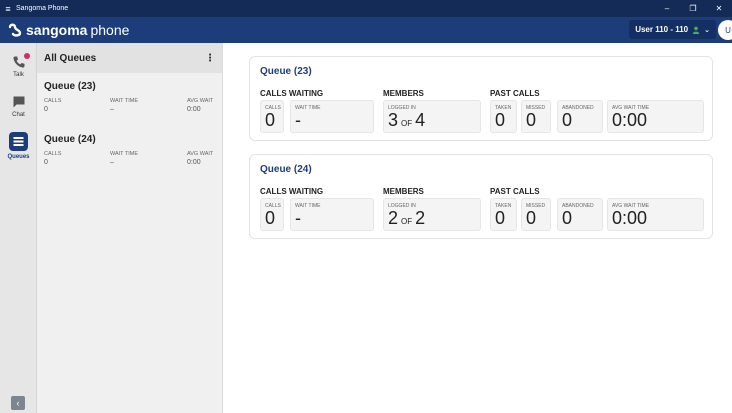 This screenshot has height=413, width=732. I want to click on hamburger-icon: ≡, so click(8, 9).